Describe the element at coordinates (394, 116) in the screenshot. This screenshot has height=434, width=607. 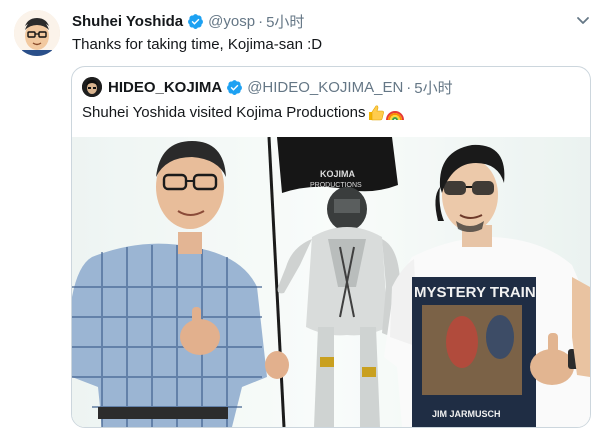
I see `rainbow-emoji` at that location.